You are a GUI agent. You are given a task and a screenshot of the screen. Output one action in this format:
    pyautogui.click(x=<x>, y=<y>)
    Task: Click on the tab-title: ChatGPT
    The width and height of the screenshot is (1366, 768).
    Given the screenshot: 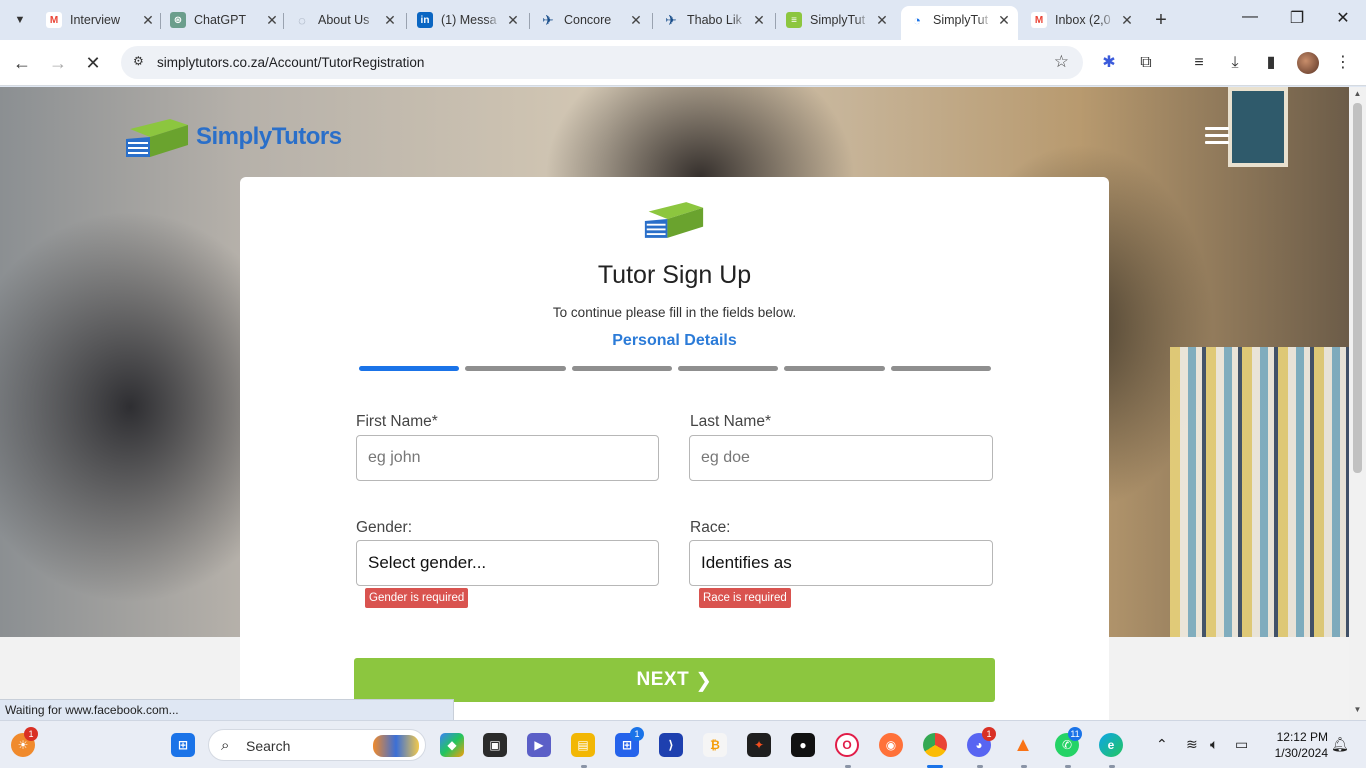 What is the action you would take?
    pyautogui.click(x=220, y=20)
    